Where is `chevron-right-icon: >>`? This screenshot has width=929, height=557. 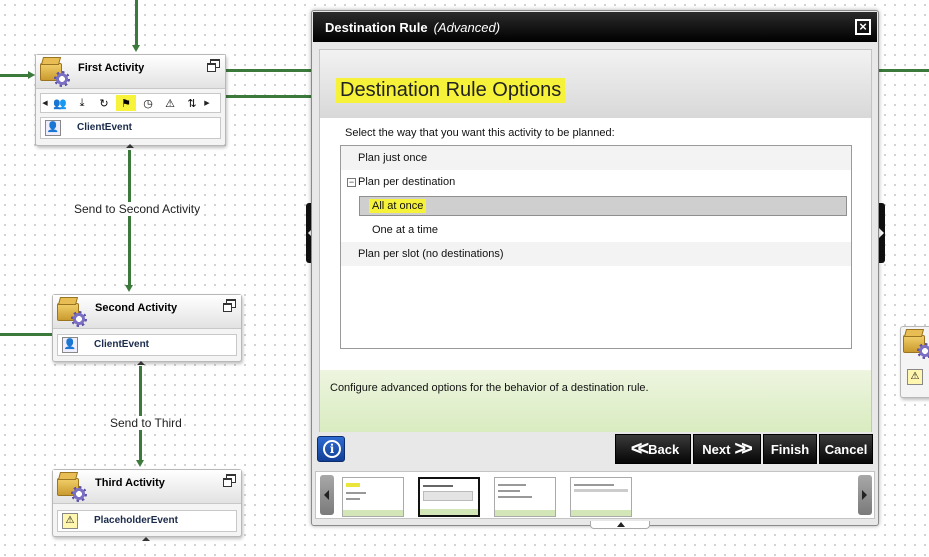
chevron-right-icon: >> is located at coordinates (743, 449).